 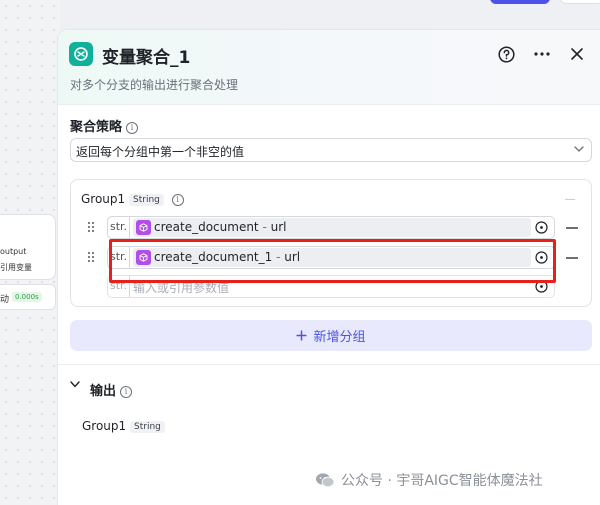 What do you see at coordinates (580, 2) in the screenshot?
I see `toolbar-secondary-button` at bounding box center [580, 2].